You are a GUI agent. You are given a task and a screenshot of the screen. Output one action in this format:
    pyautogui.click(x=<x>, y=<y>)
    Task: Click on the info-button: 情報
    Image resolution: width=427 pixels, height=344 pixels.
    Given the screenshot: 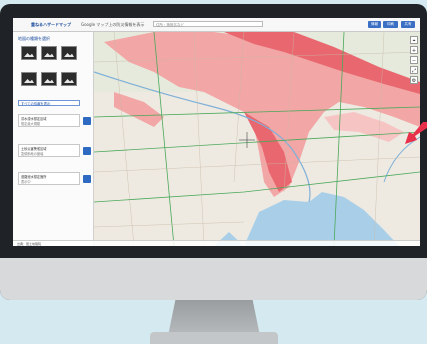 What is the action you would take?
    pyautogui.click(x=374, y=24)
    